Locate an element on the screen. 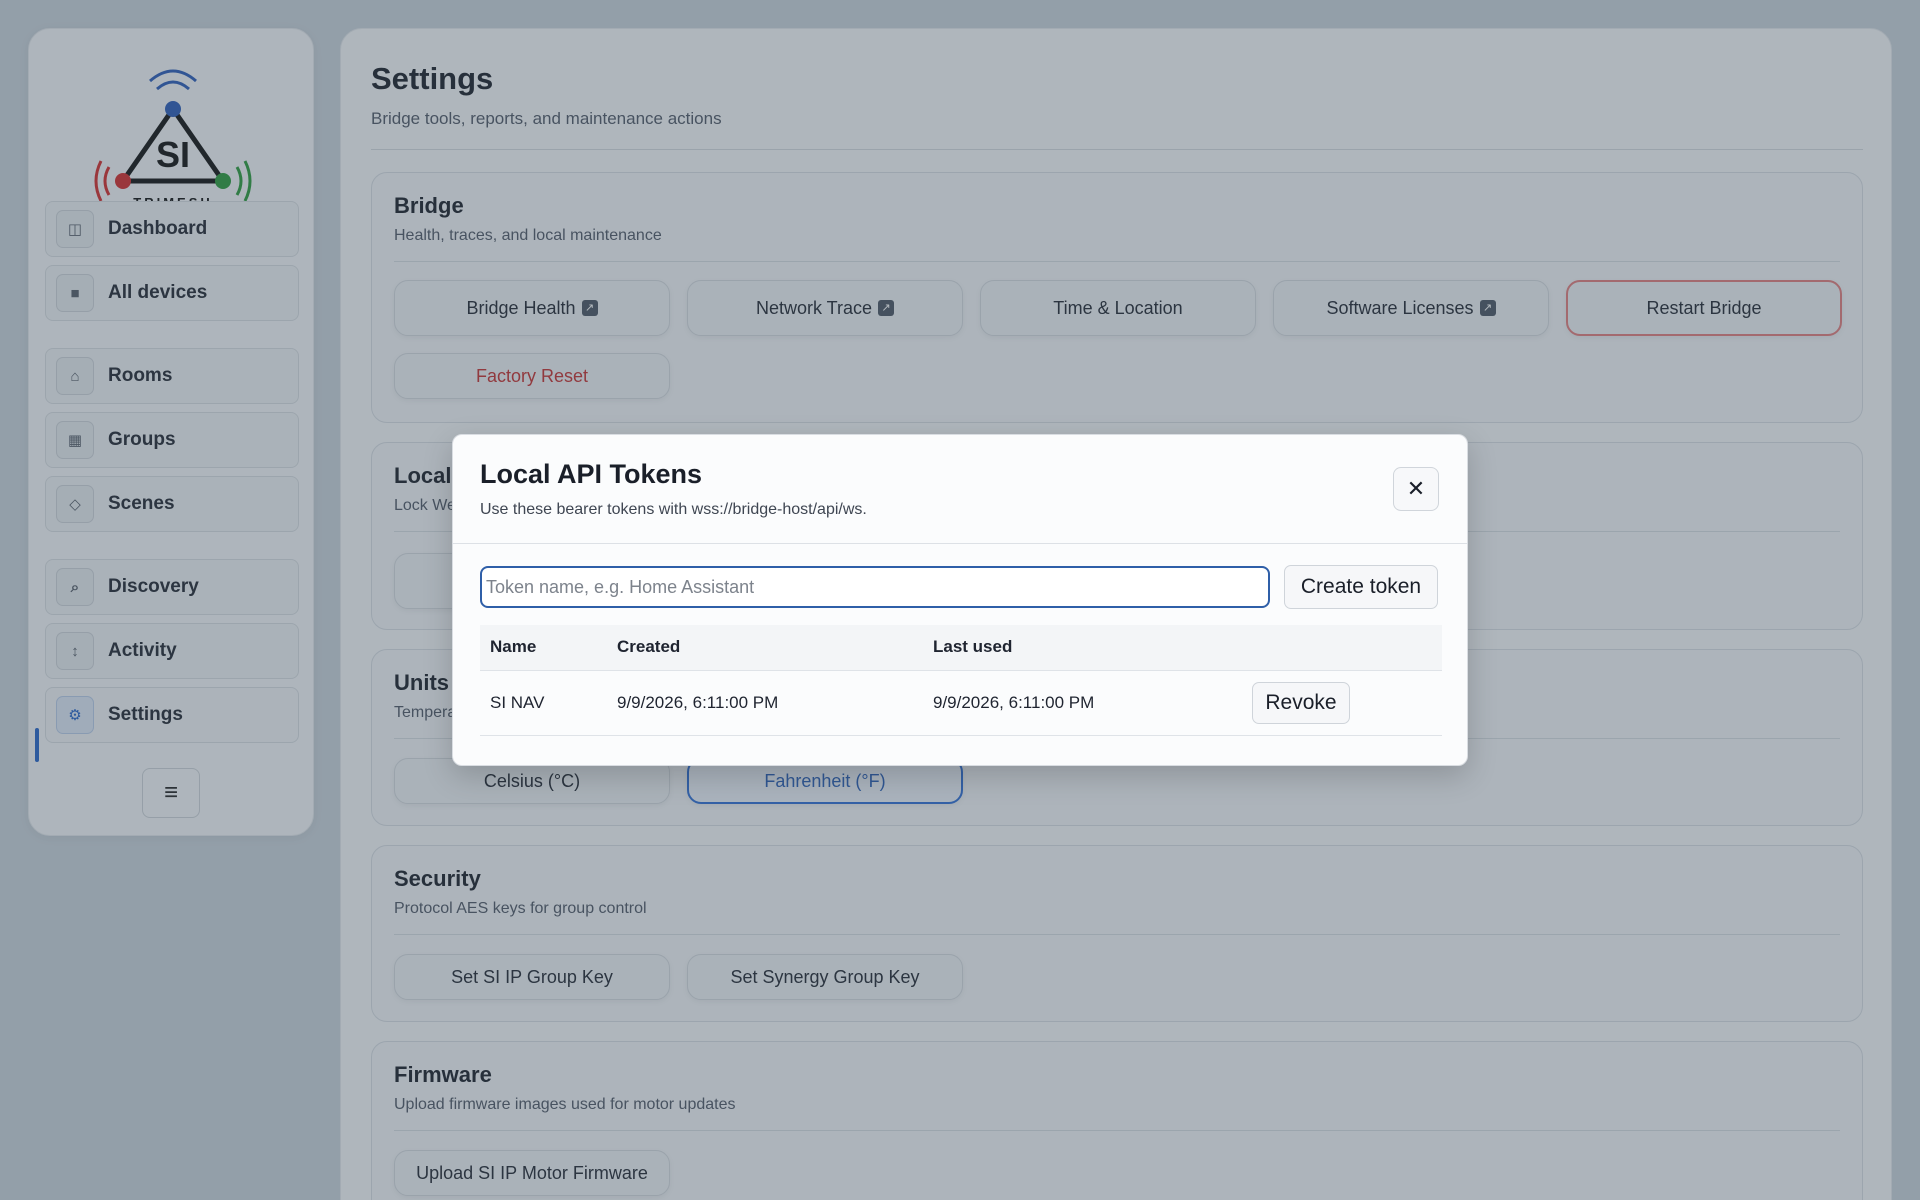 This screenshot has width=1920, height=1200. table-header-row: Name Created Last used is located at coordinates (961, 648).